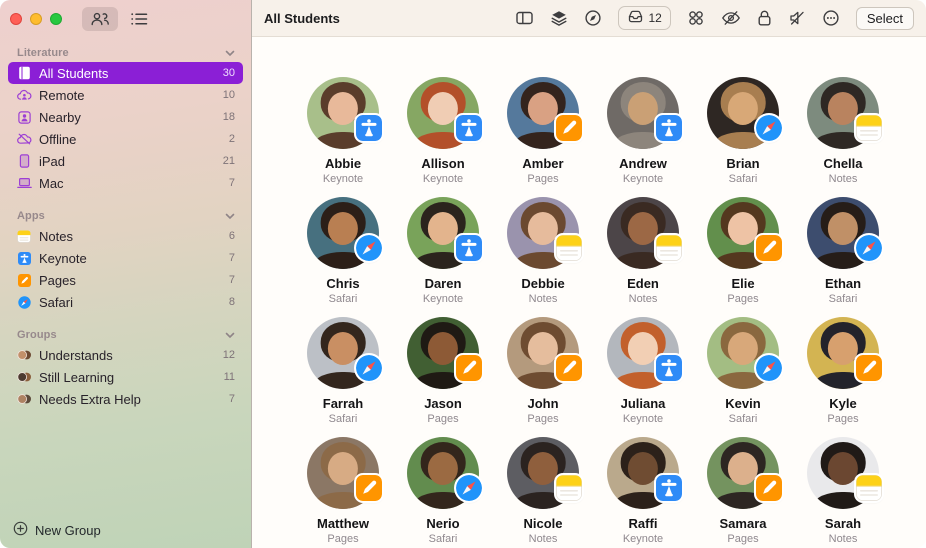 This screenshot has width=926, height=548. What do you see at coordinates (696, 18) in the screenshot?
I see `four-circles-icon` at bounding box center [696, 18].